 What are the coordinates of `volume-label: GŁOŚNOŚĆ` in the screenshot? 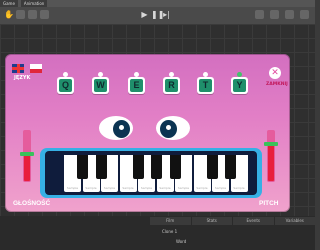 It's located at (32, 203).